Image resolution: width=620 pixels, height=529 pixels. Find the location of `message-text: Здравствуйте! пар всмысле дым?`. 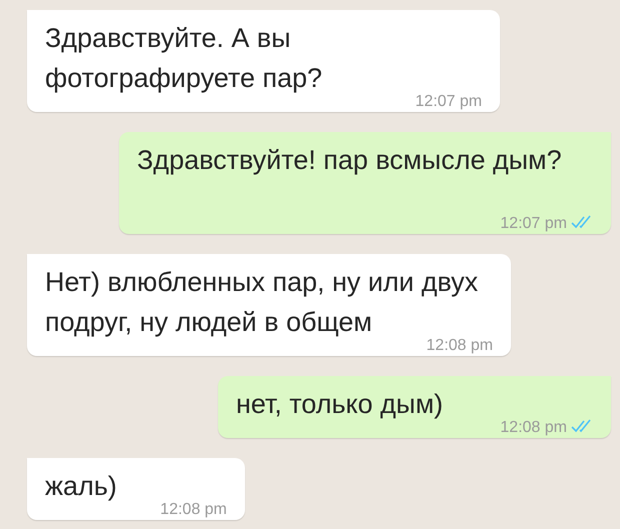

message-text: Здравствуйте! пар всмысле дым? is located at coordinates (349, 160).